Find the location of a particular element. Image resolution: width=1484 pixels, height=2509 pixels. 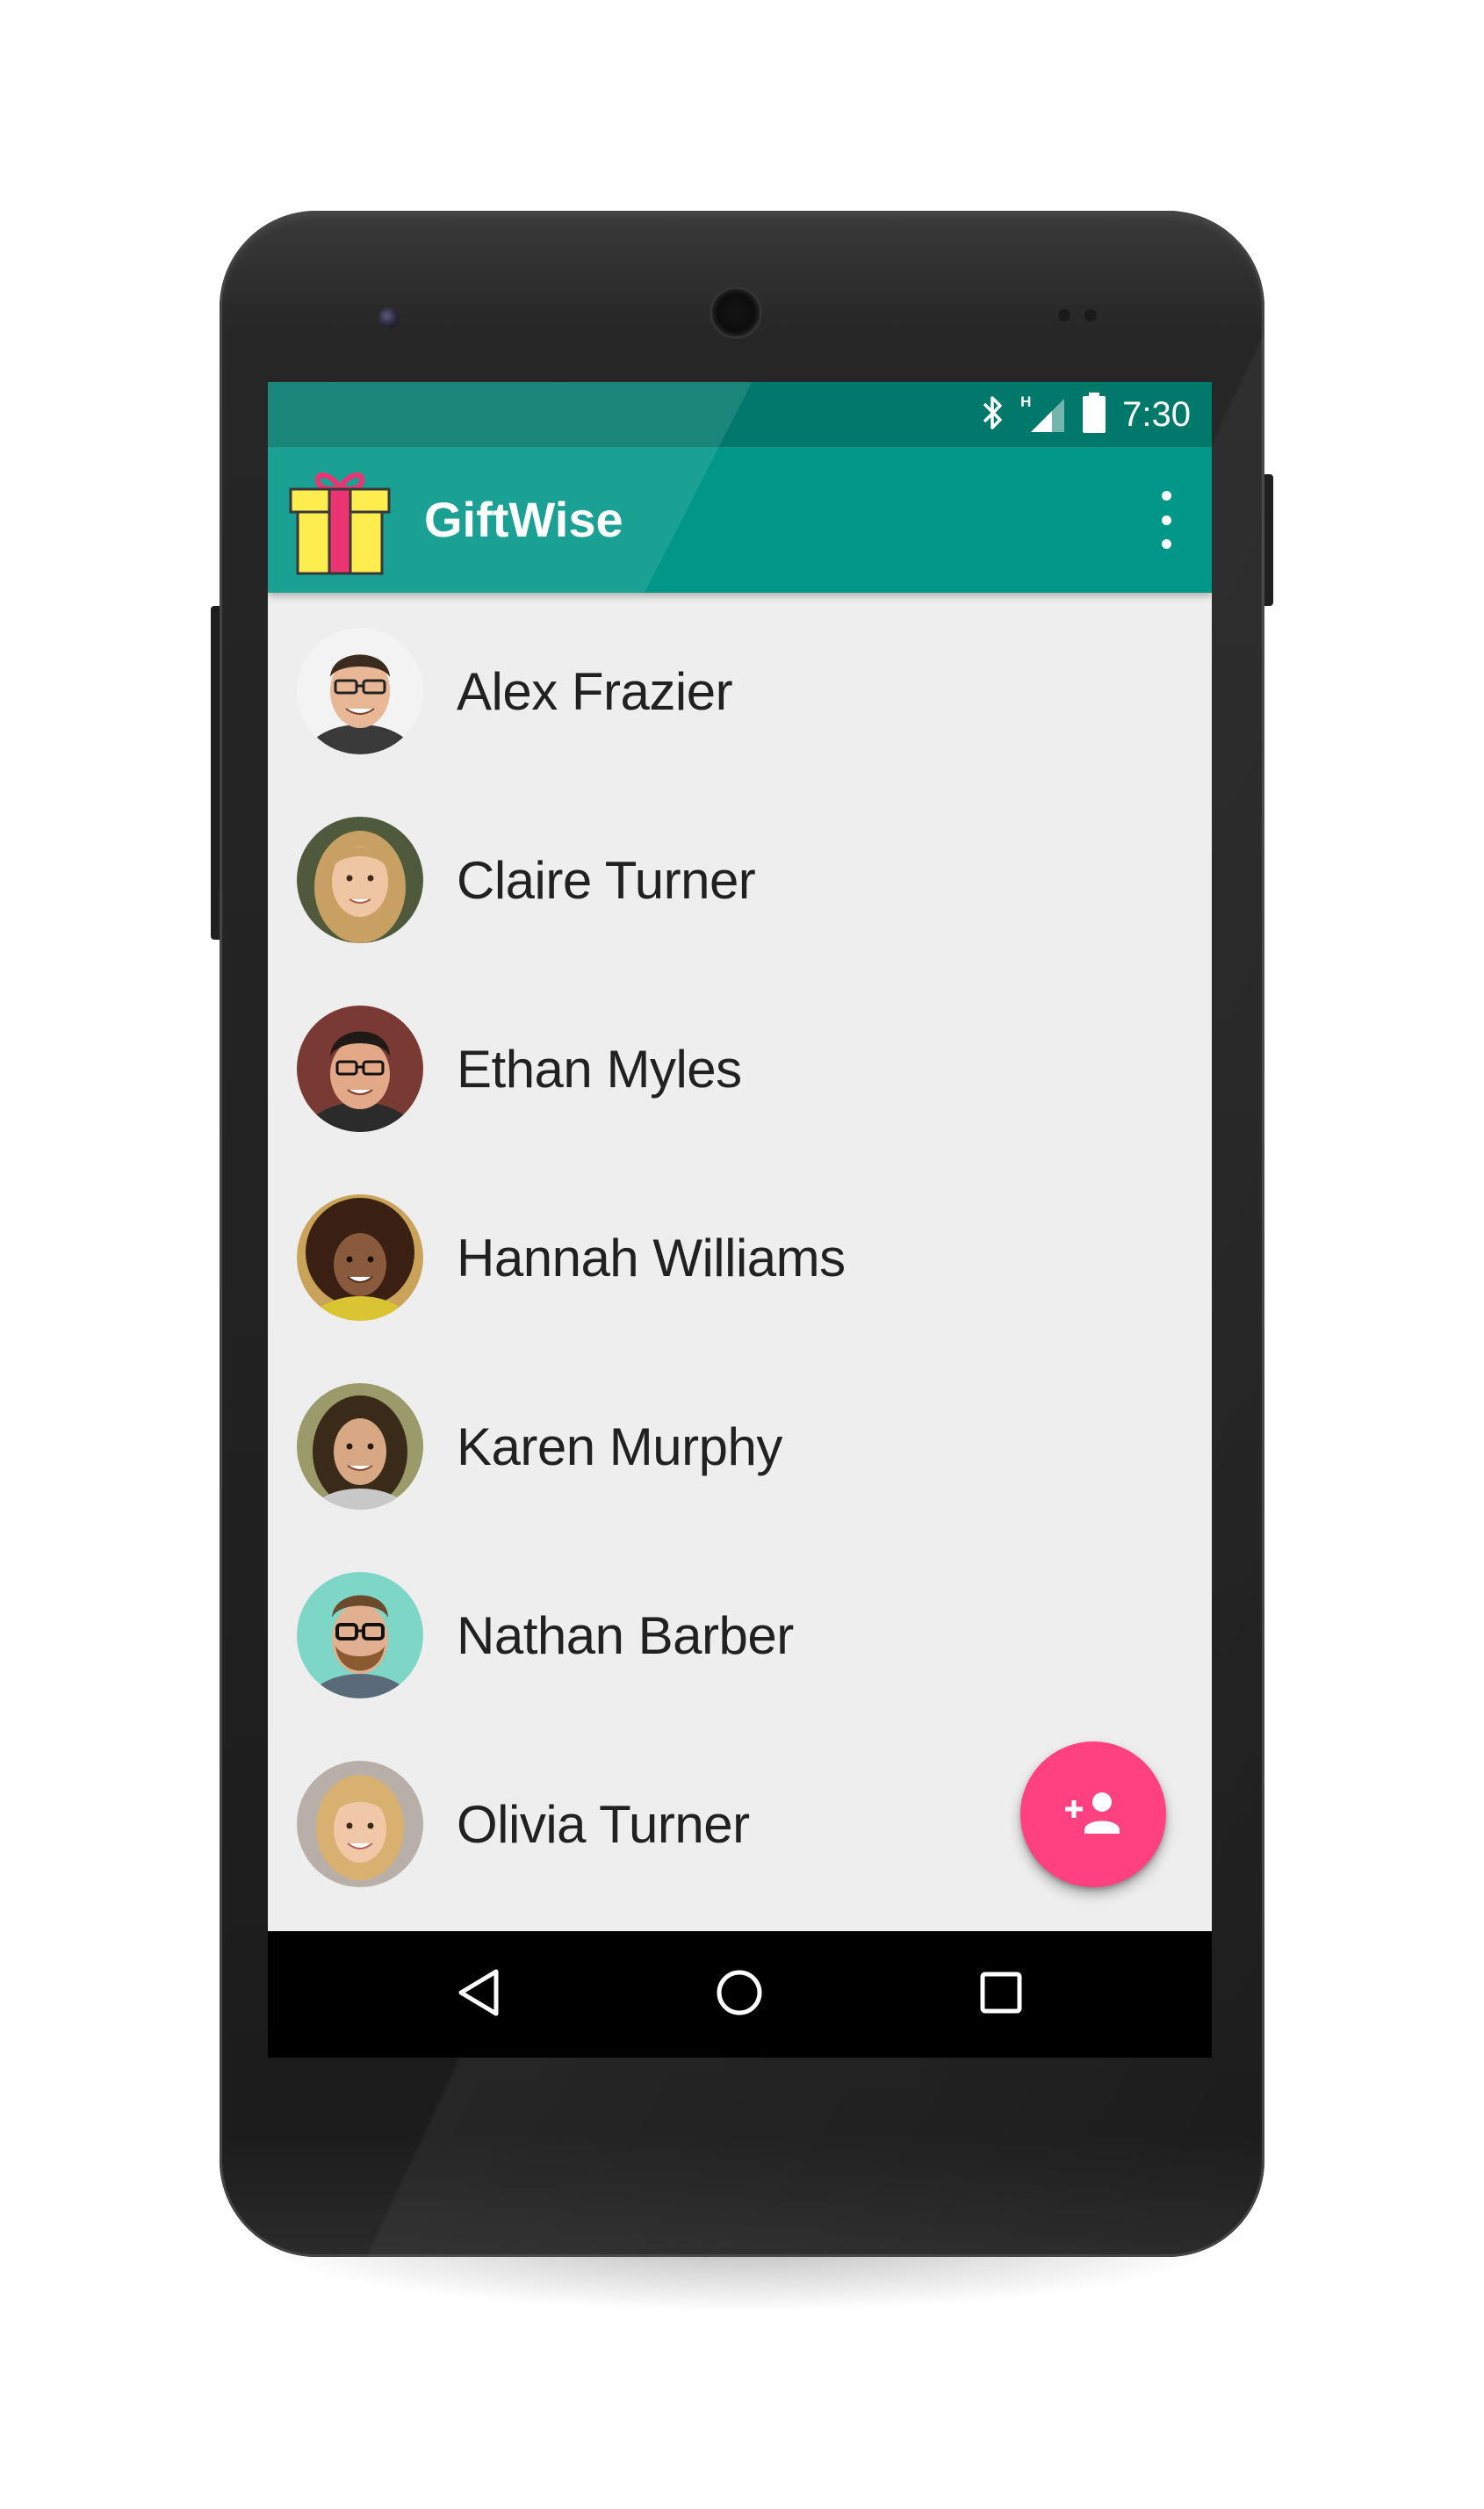

contact-name: Claire Turner is located at coordinates (606, 880).